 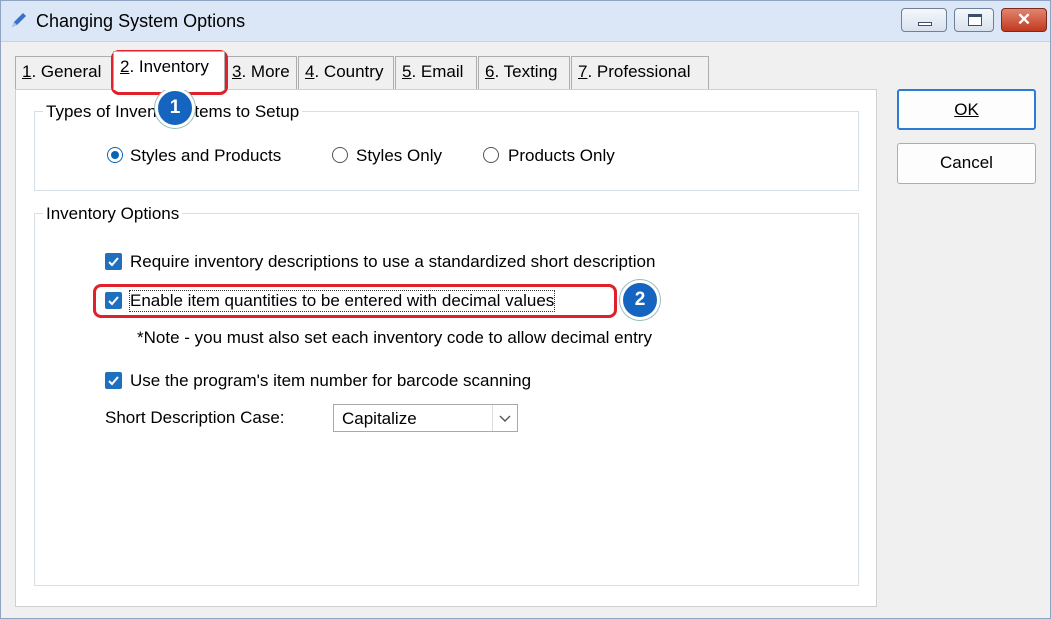 I want to click on chevron-down-icon, so click(x=505, y=418).